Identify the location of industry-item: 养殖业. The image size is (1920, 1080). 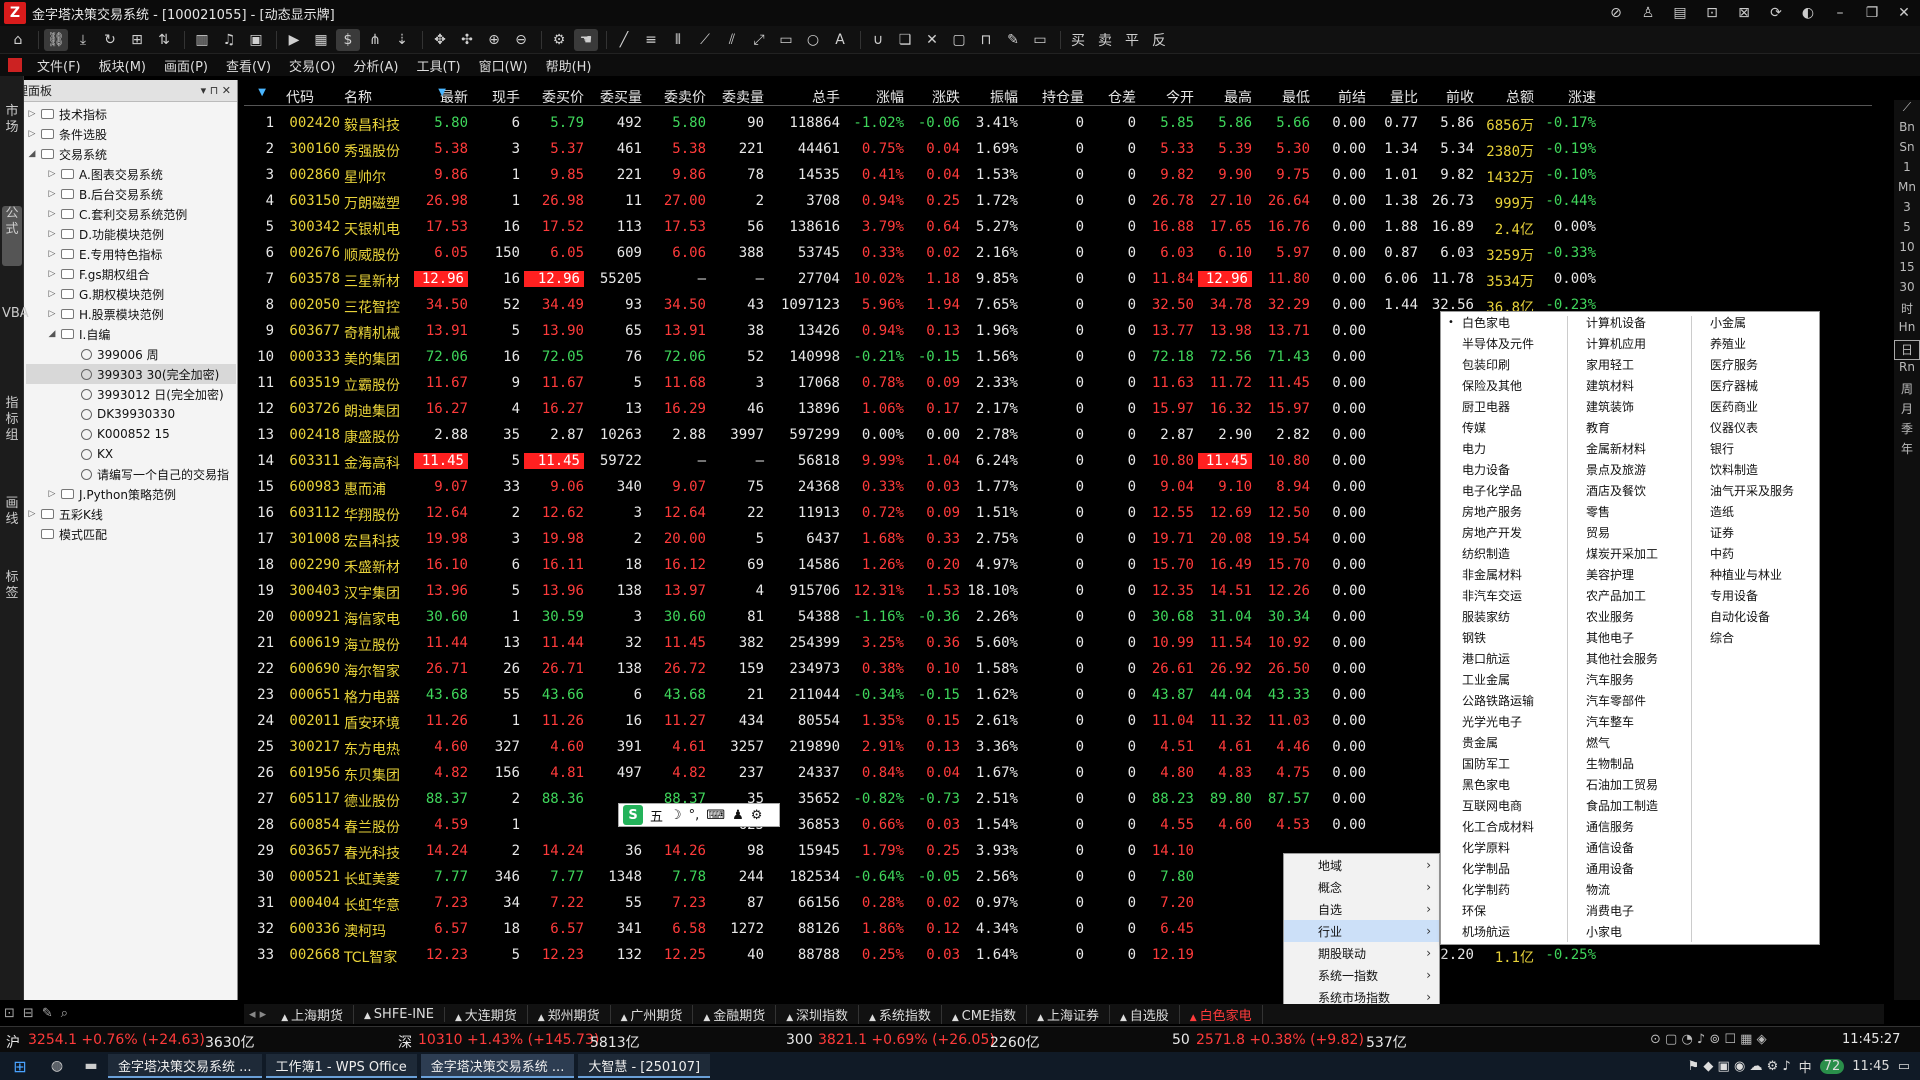
(1755, 343).